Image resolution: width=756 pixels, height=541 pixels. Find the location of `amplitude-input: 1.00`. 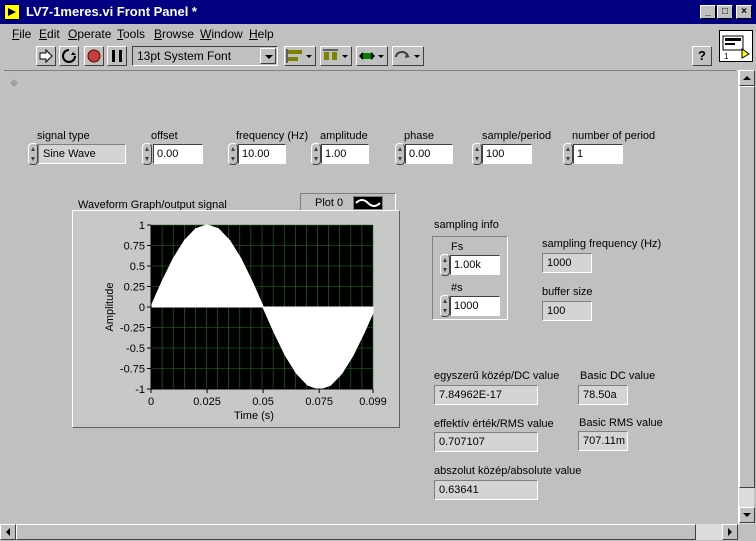

amplitude-input: 1.00 is located at coordinates (345, 154).